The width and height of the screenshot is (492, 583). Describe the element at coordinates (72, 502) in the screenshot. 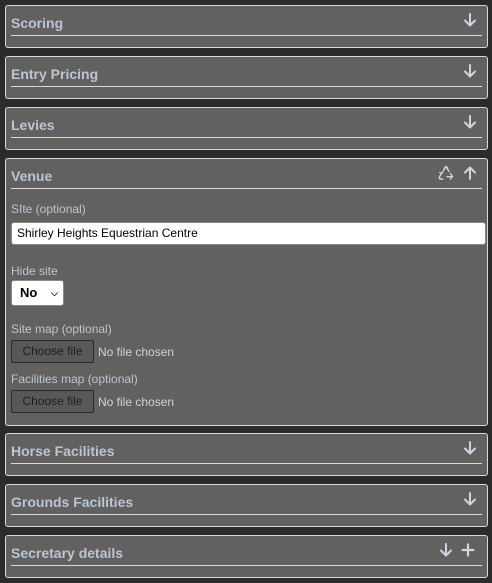

I see `panel-title: Grounds Facilities` at that location.